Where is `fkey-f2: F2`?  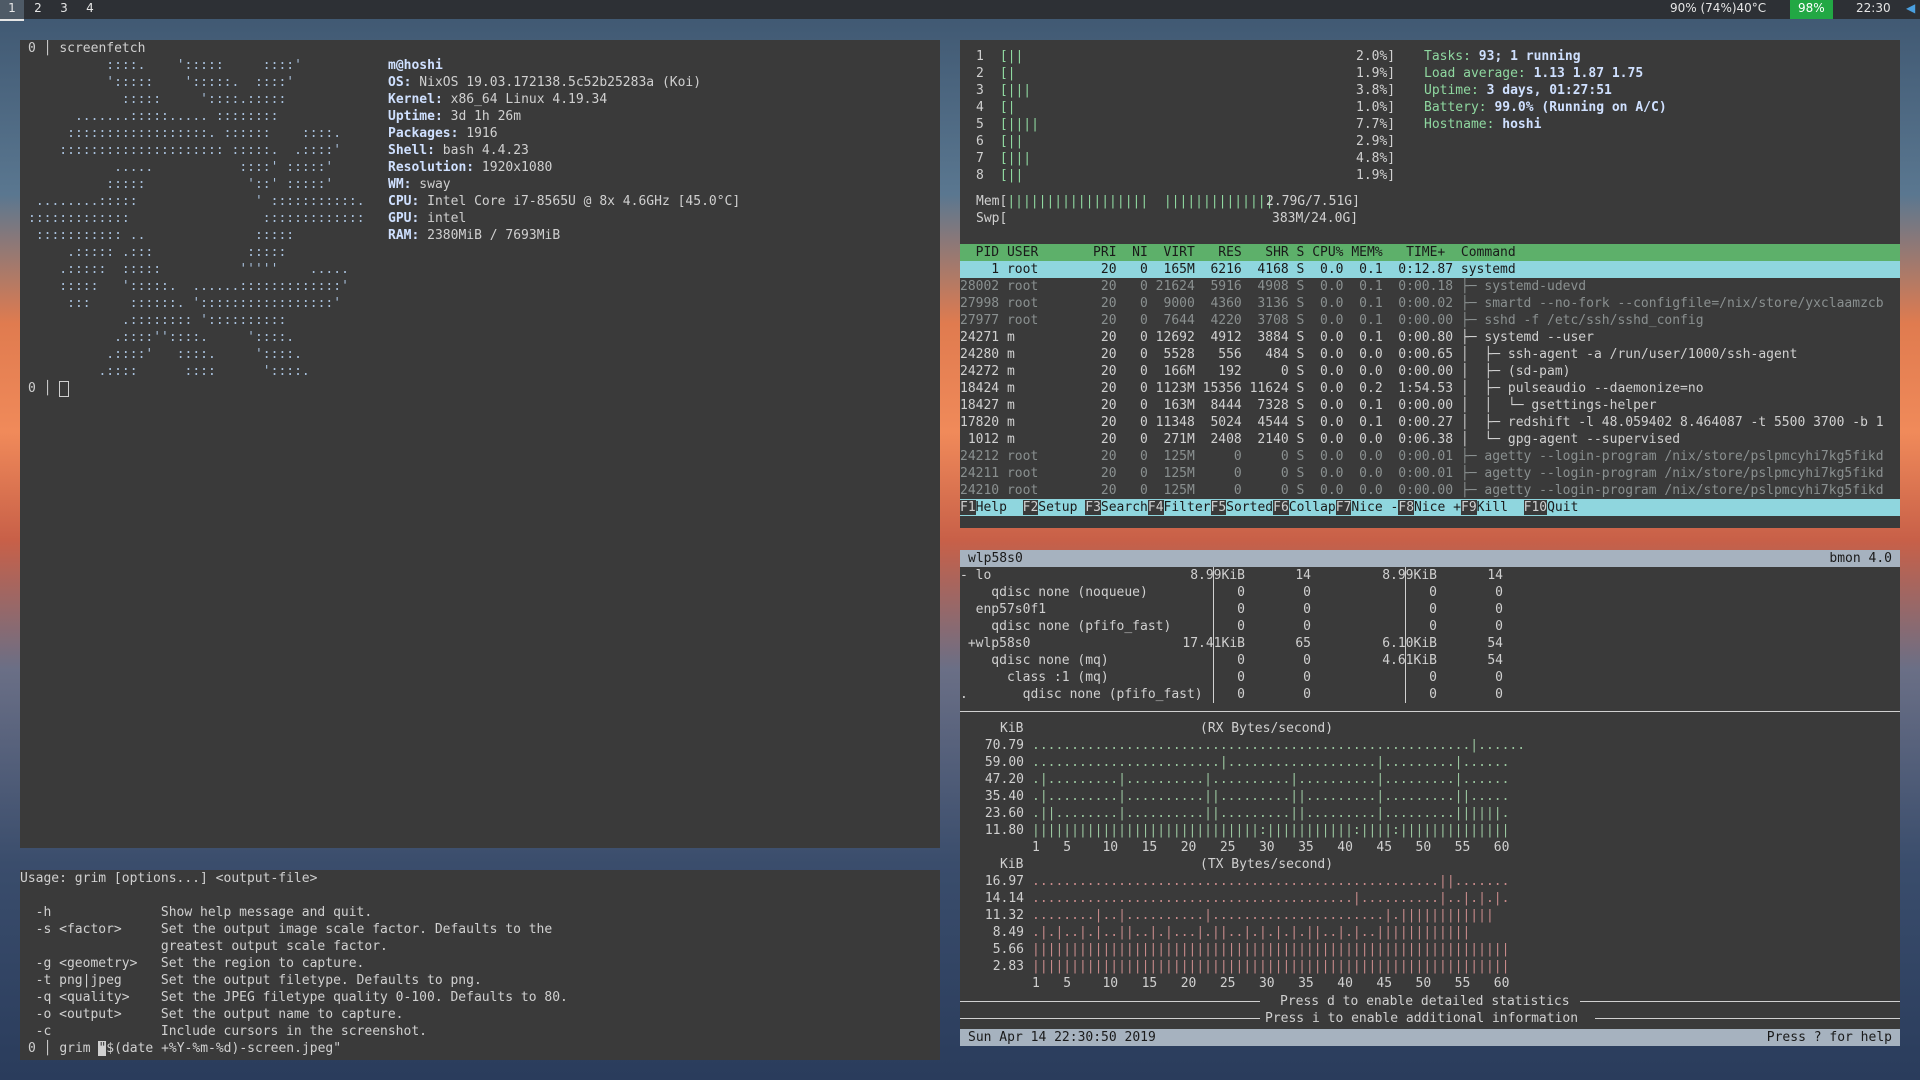 fkey-f2: F2 is located at coordinates (1030, 507).